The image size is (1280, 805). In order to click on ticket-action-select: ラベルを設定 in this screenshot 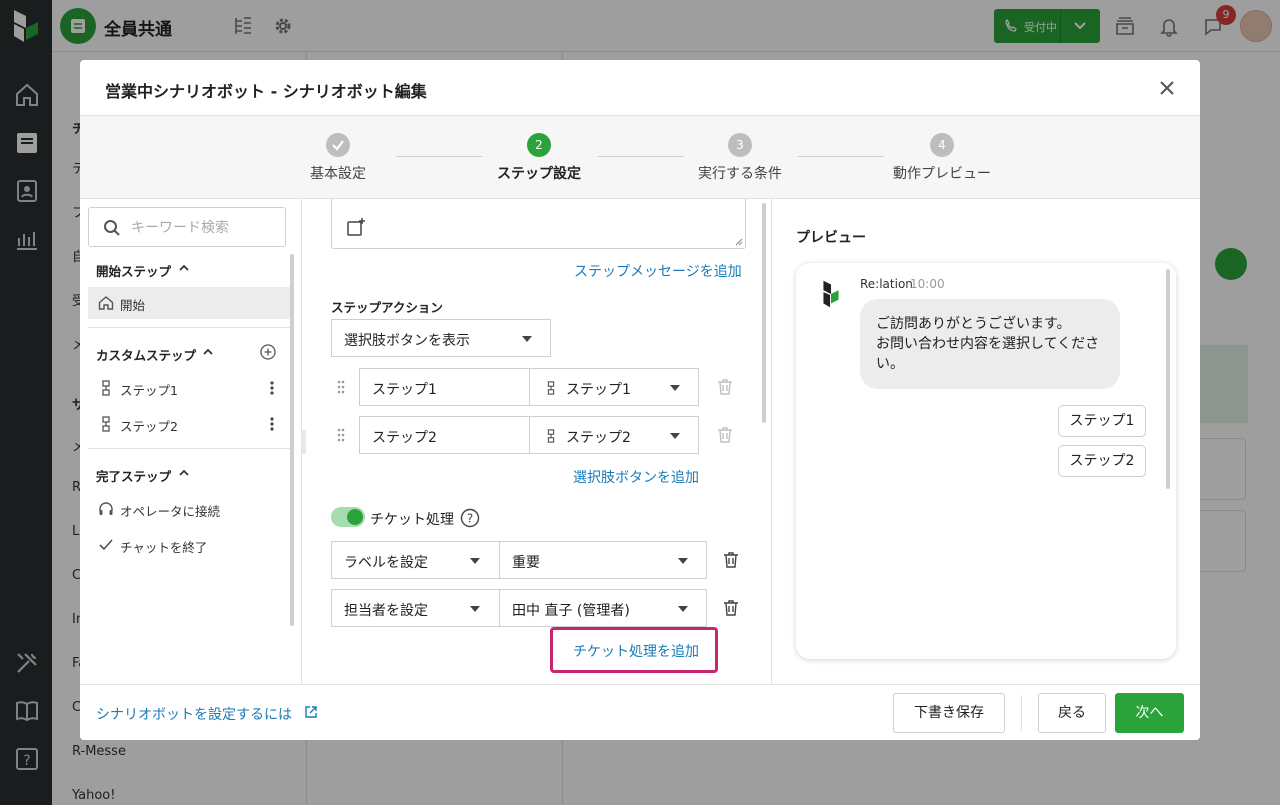, I will do `click(416, 560)`.